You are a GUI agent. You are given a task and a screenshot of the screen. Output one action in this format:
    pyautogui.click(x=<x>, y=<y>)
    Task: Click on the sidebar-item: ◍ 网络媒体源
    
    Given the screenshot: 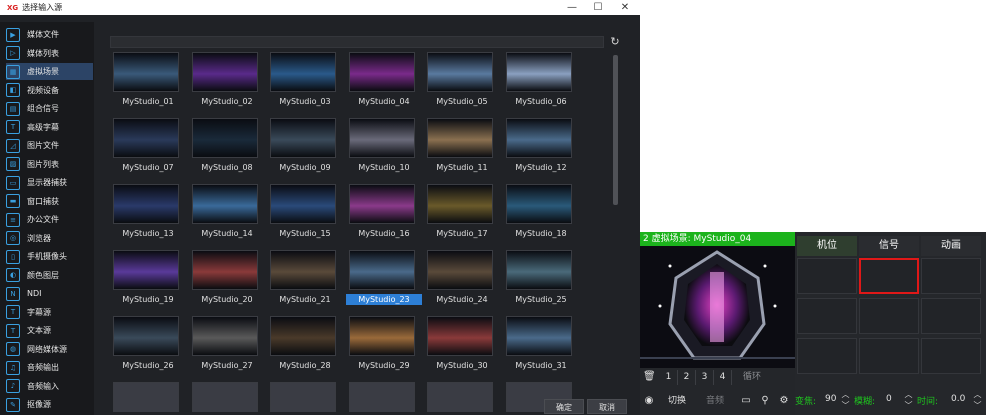 What is the action you would take?
    pyautogui.click(x=49, y=349)
    